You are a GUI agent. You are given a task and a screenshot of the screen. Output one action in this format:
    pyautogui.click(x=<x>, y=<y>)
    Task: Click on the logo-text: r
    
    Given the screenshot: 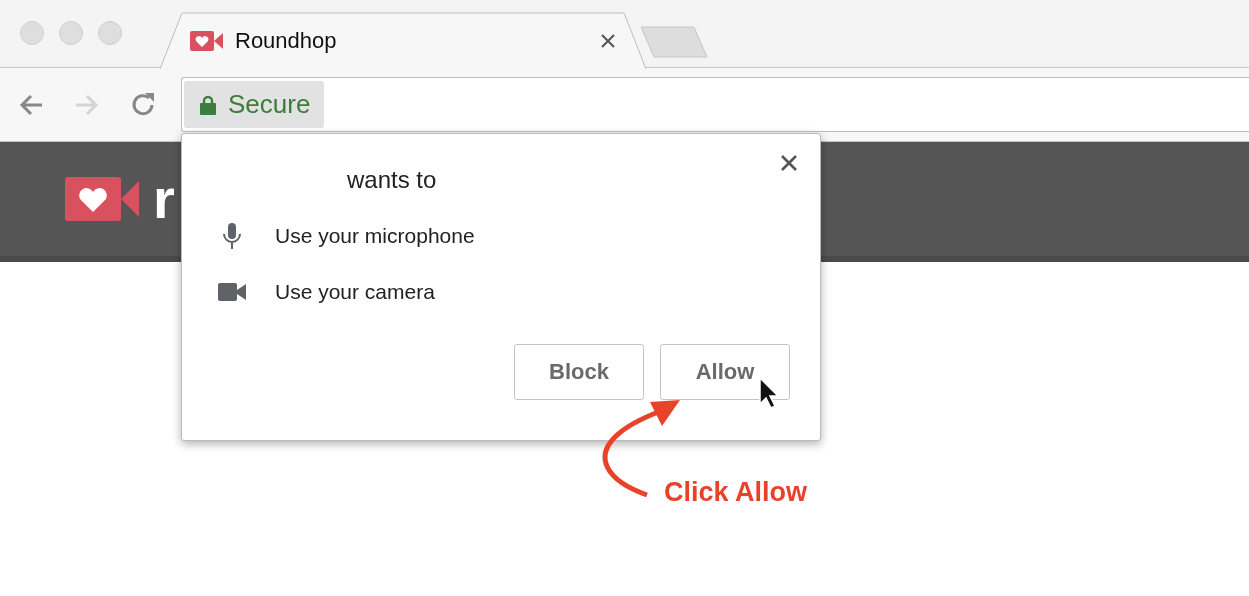 What is the action you would take?
    pyautogui.click(x=164, y=199)
    